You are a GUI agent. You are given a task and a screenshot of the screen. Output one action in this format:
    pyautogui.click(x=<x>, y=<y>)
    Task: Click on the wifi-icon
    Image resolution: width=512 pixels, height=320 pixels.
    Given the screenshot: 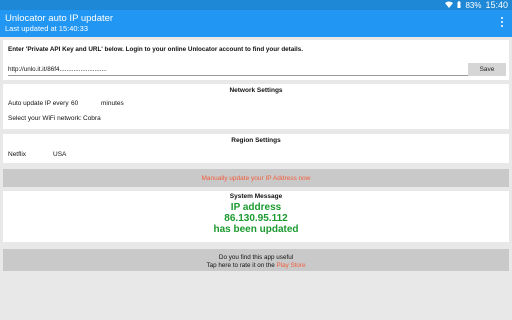 What is the action you would take?
    pyautogui.click(x=449, y=5)
    